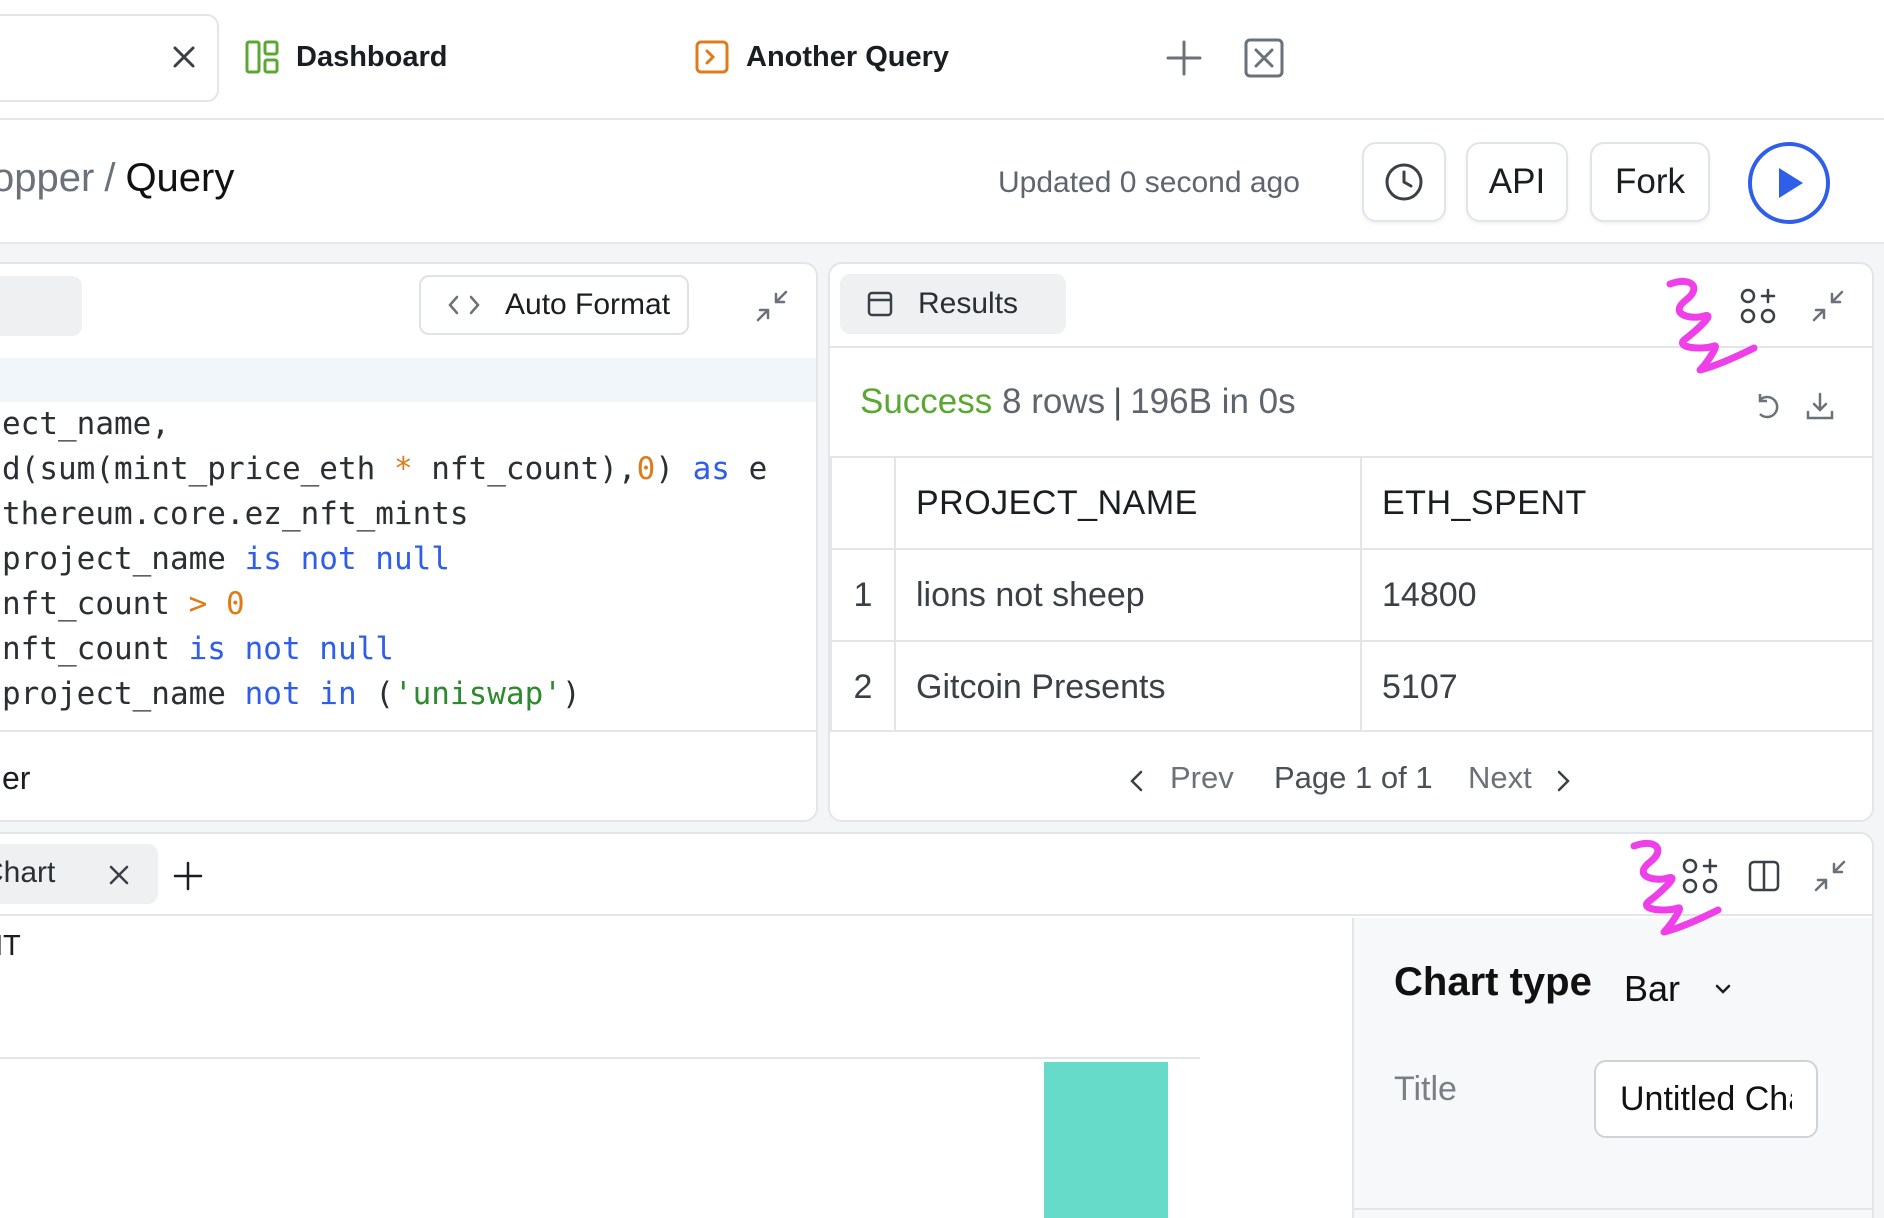  What do you see at coordinates (123, 604) in the screenshot?
I see `code-line: nft_count > 0` at bounding box center [123, 604].